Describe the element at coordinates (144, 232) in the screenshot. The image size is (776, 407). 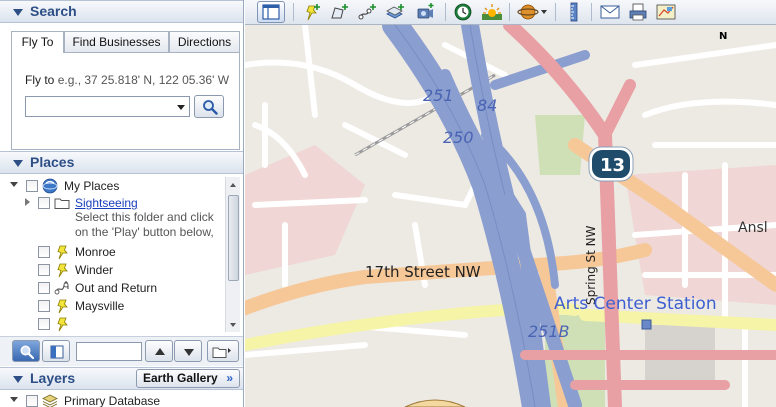
I see `sightseeing-description-line2: on the 'Play' button below,` at that location.